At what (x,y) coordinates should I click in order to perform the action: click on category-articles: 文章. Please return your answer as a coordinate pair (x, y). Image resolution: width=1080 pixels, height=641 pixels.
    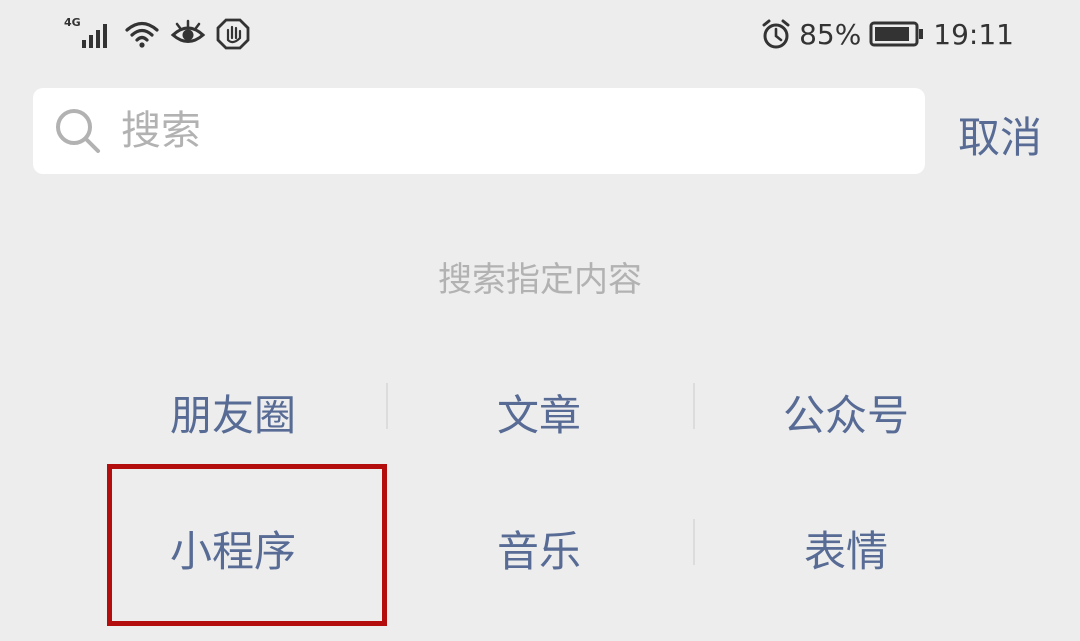
    Looking at the image, I should click on (539, 412).